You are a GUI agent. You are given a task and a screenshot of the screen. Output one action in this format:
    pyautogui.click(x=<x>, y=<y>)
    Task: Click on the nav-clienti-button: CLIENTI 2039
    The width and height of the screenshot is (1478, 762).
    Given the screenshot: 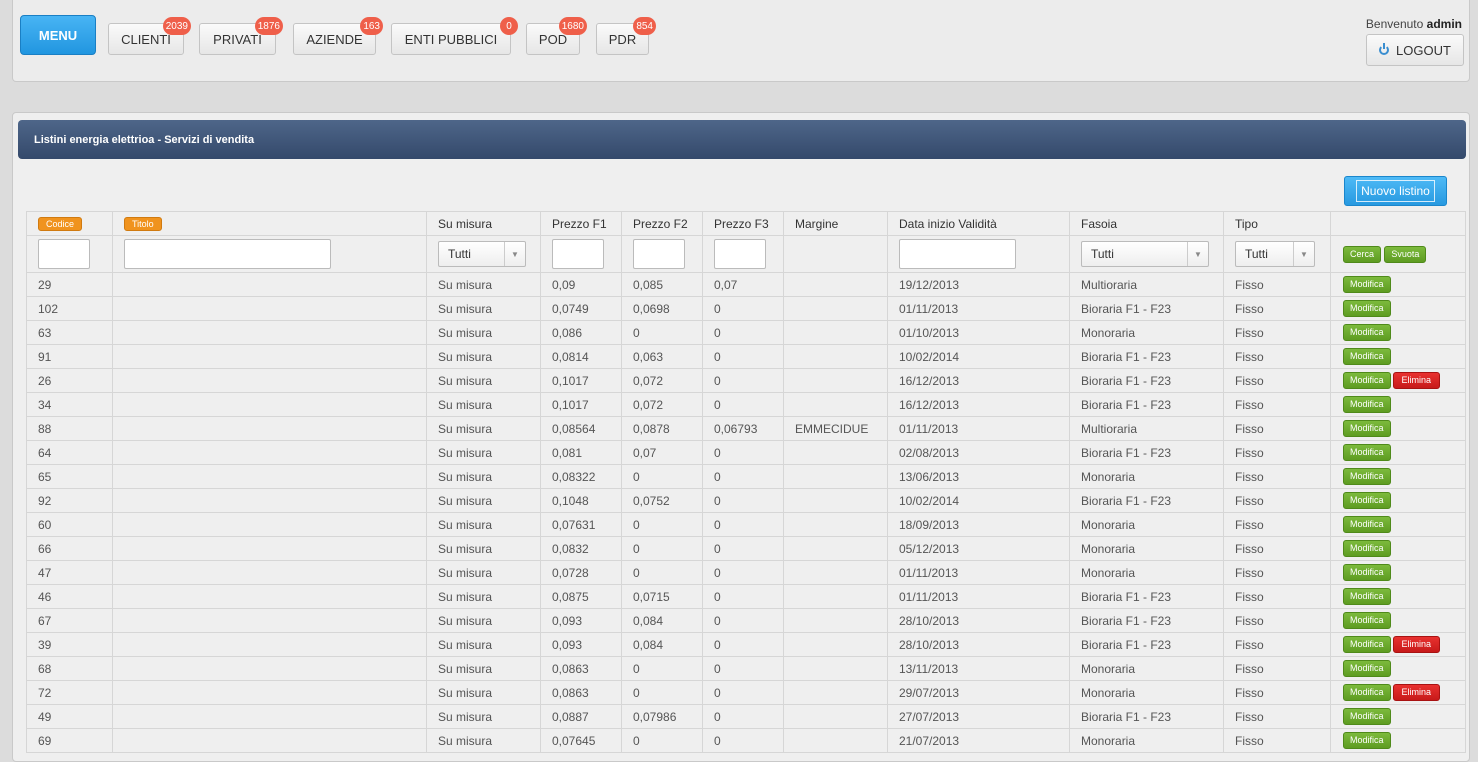 What is the action you would take?
    pyautogui.click(x=149, y=36)
    